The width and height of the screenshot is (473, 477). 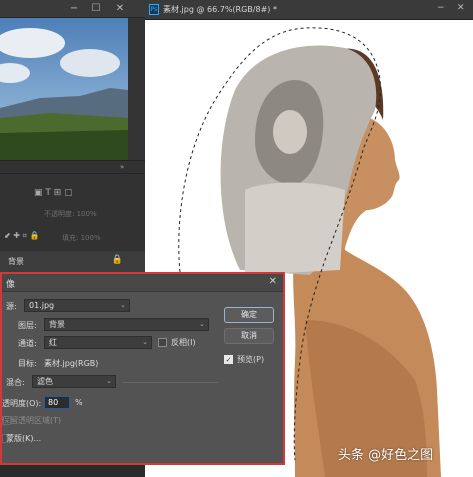 What do you see at coordinates (22, 403) in the screenshot?
I see `opacity-label: 透明度(O):` at bounding box center [22, 403].